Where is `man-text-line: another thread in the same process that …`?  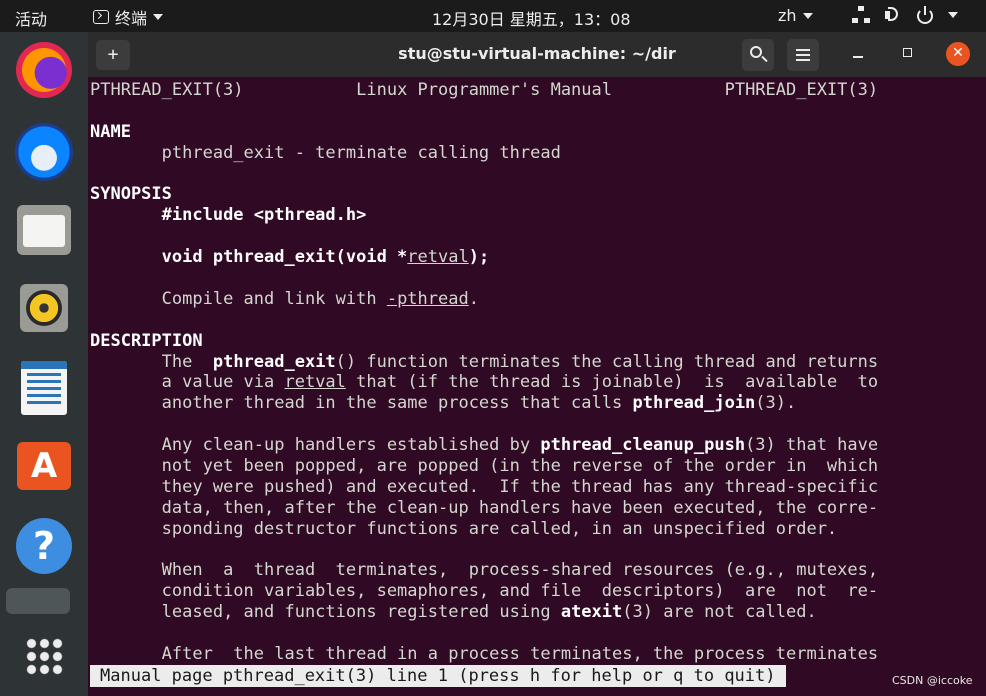 man-text-line: another thread in the same process that … is located at coordinates (479, 403).